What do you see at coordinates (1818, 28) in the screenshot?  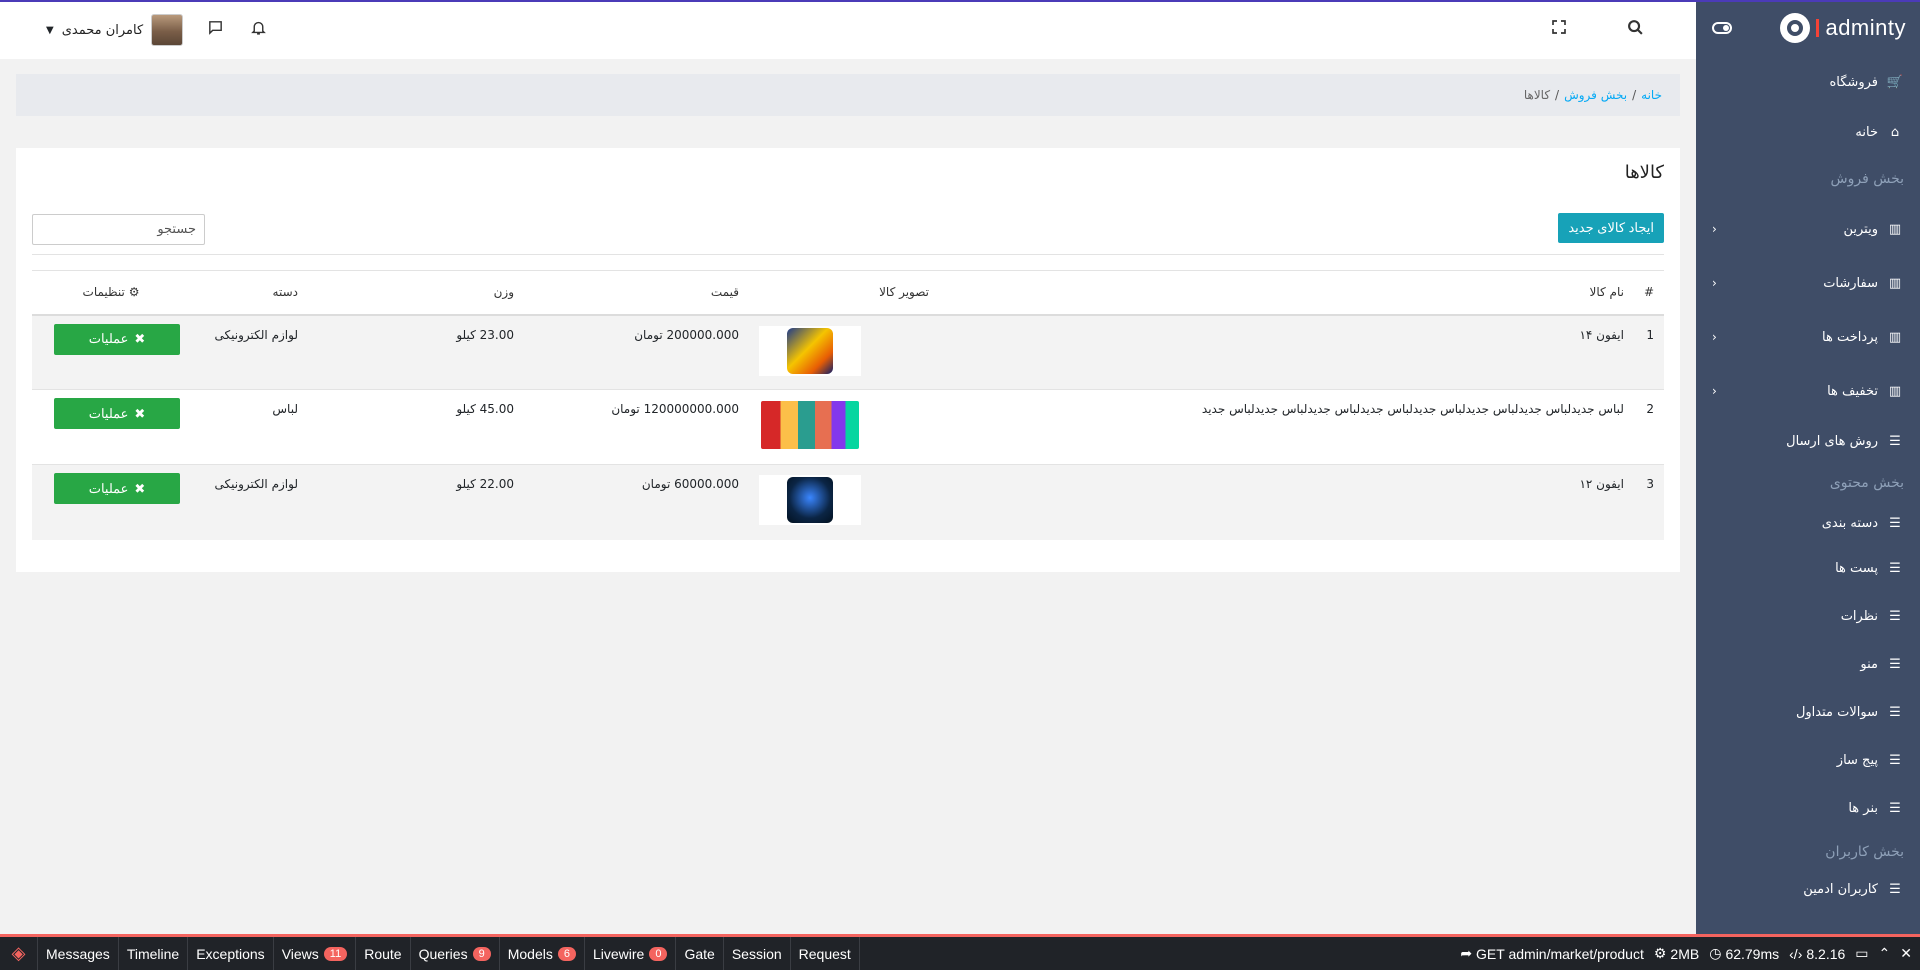 I see `brand-divider` at bounding box center [1818, 28].